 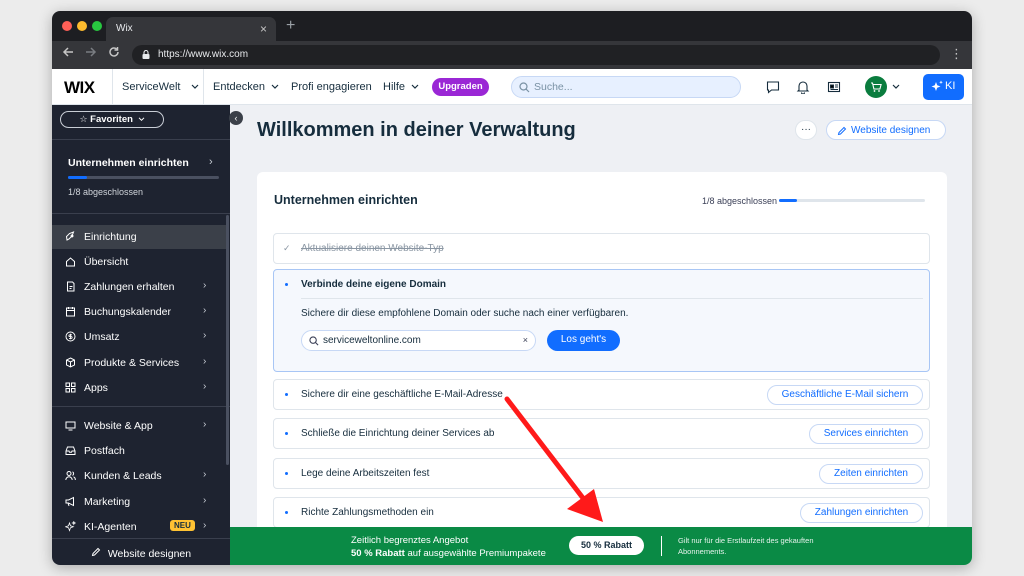 What do you see at coordinates (956, 54) in the screenshot?
I see `browser-menu-icon: ⋮` at bounding box center [956, 54].